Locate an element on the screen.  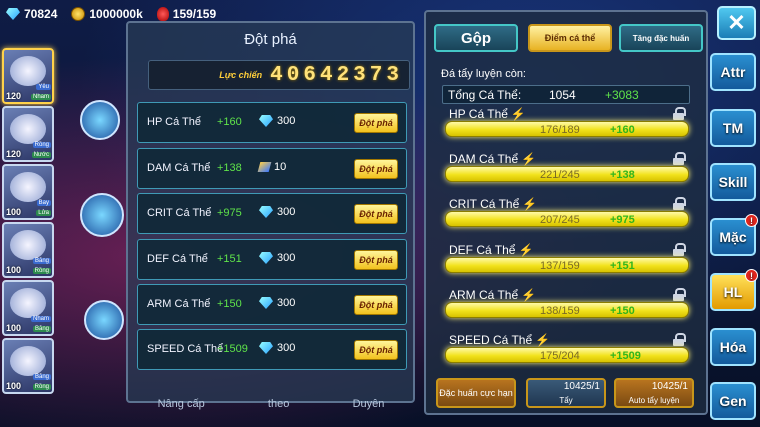
breakthrough-row: CRIT Cá Thể +975 300 Đột phá is located at coordinates (272, 213).